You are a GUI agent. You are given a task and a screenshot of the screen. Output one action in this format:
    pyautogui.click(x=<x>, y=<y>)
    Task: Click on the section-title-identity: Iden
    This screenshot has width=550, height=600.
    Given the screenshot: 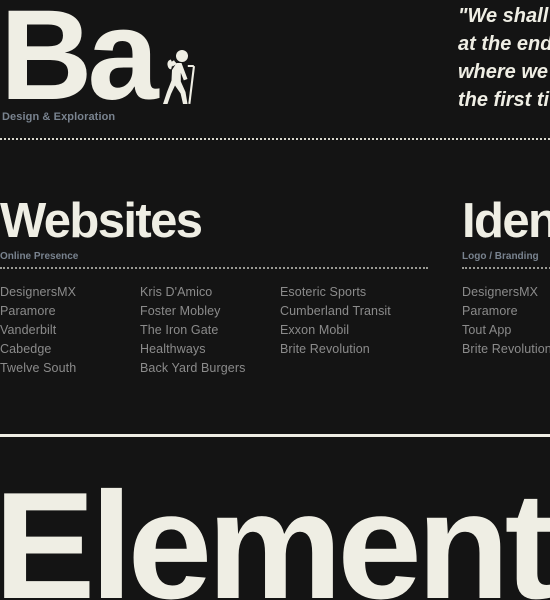 What is the action you would take?
    pyautogui.click(x=506, y=221)
    